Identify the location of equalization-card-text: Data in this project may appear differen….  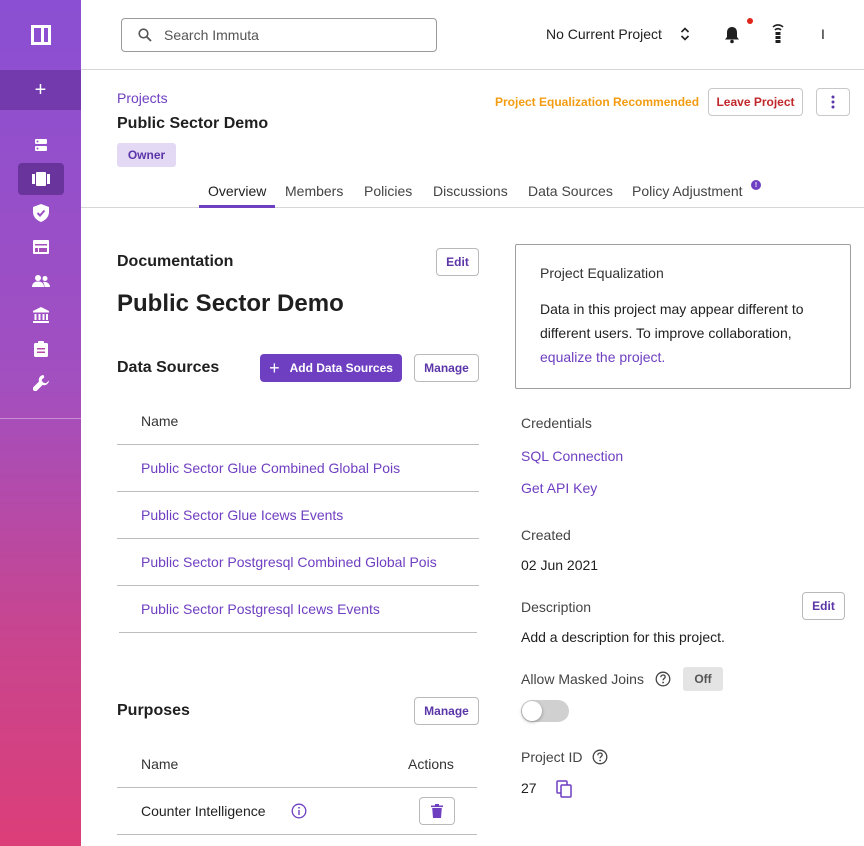
(690, 333).